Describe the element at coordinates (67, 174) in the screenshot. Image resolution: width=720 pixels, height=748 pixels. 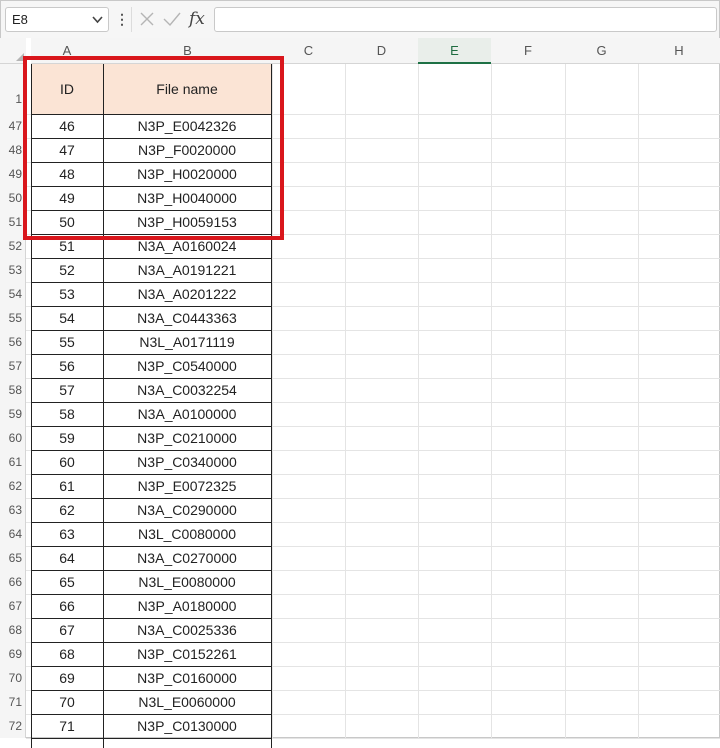
I see `cell-id: 48` at that location.